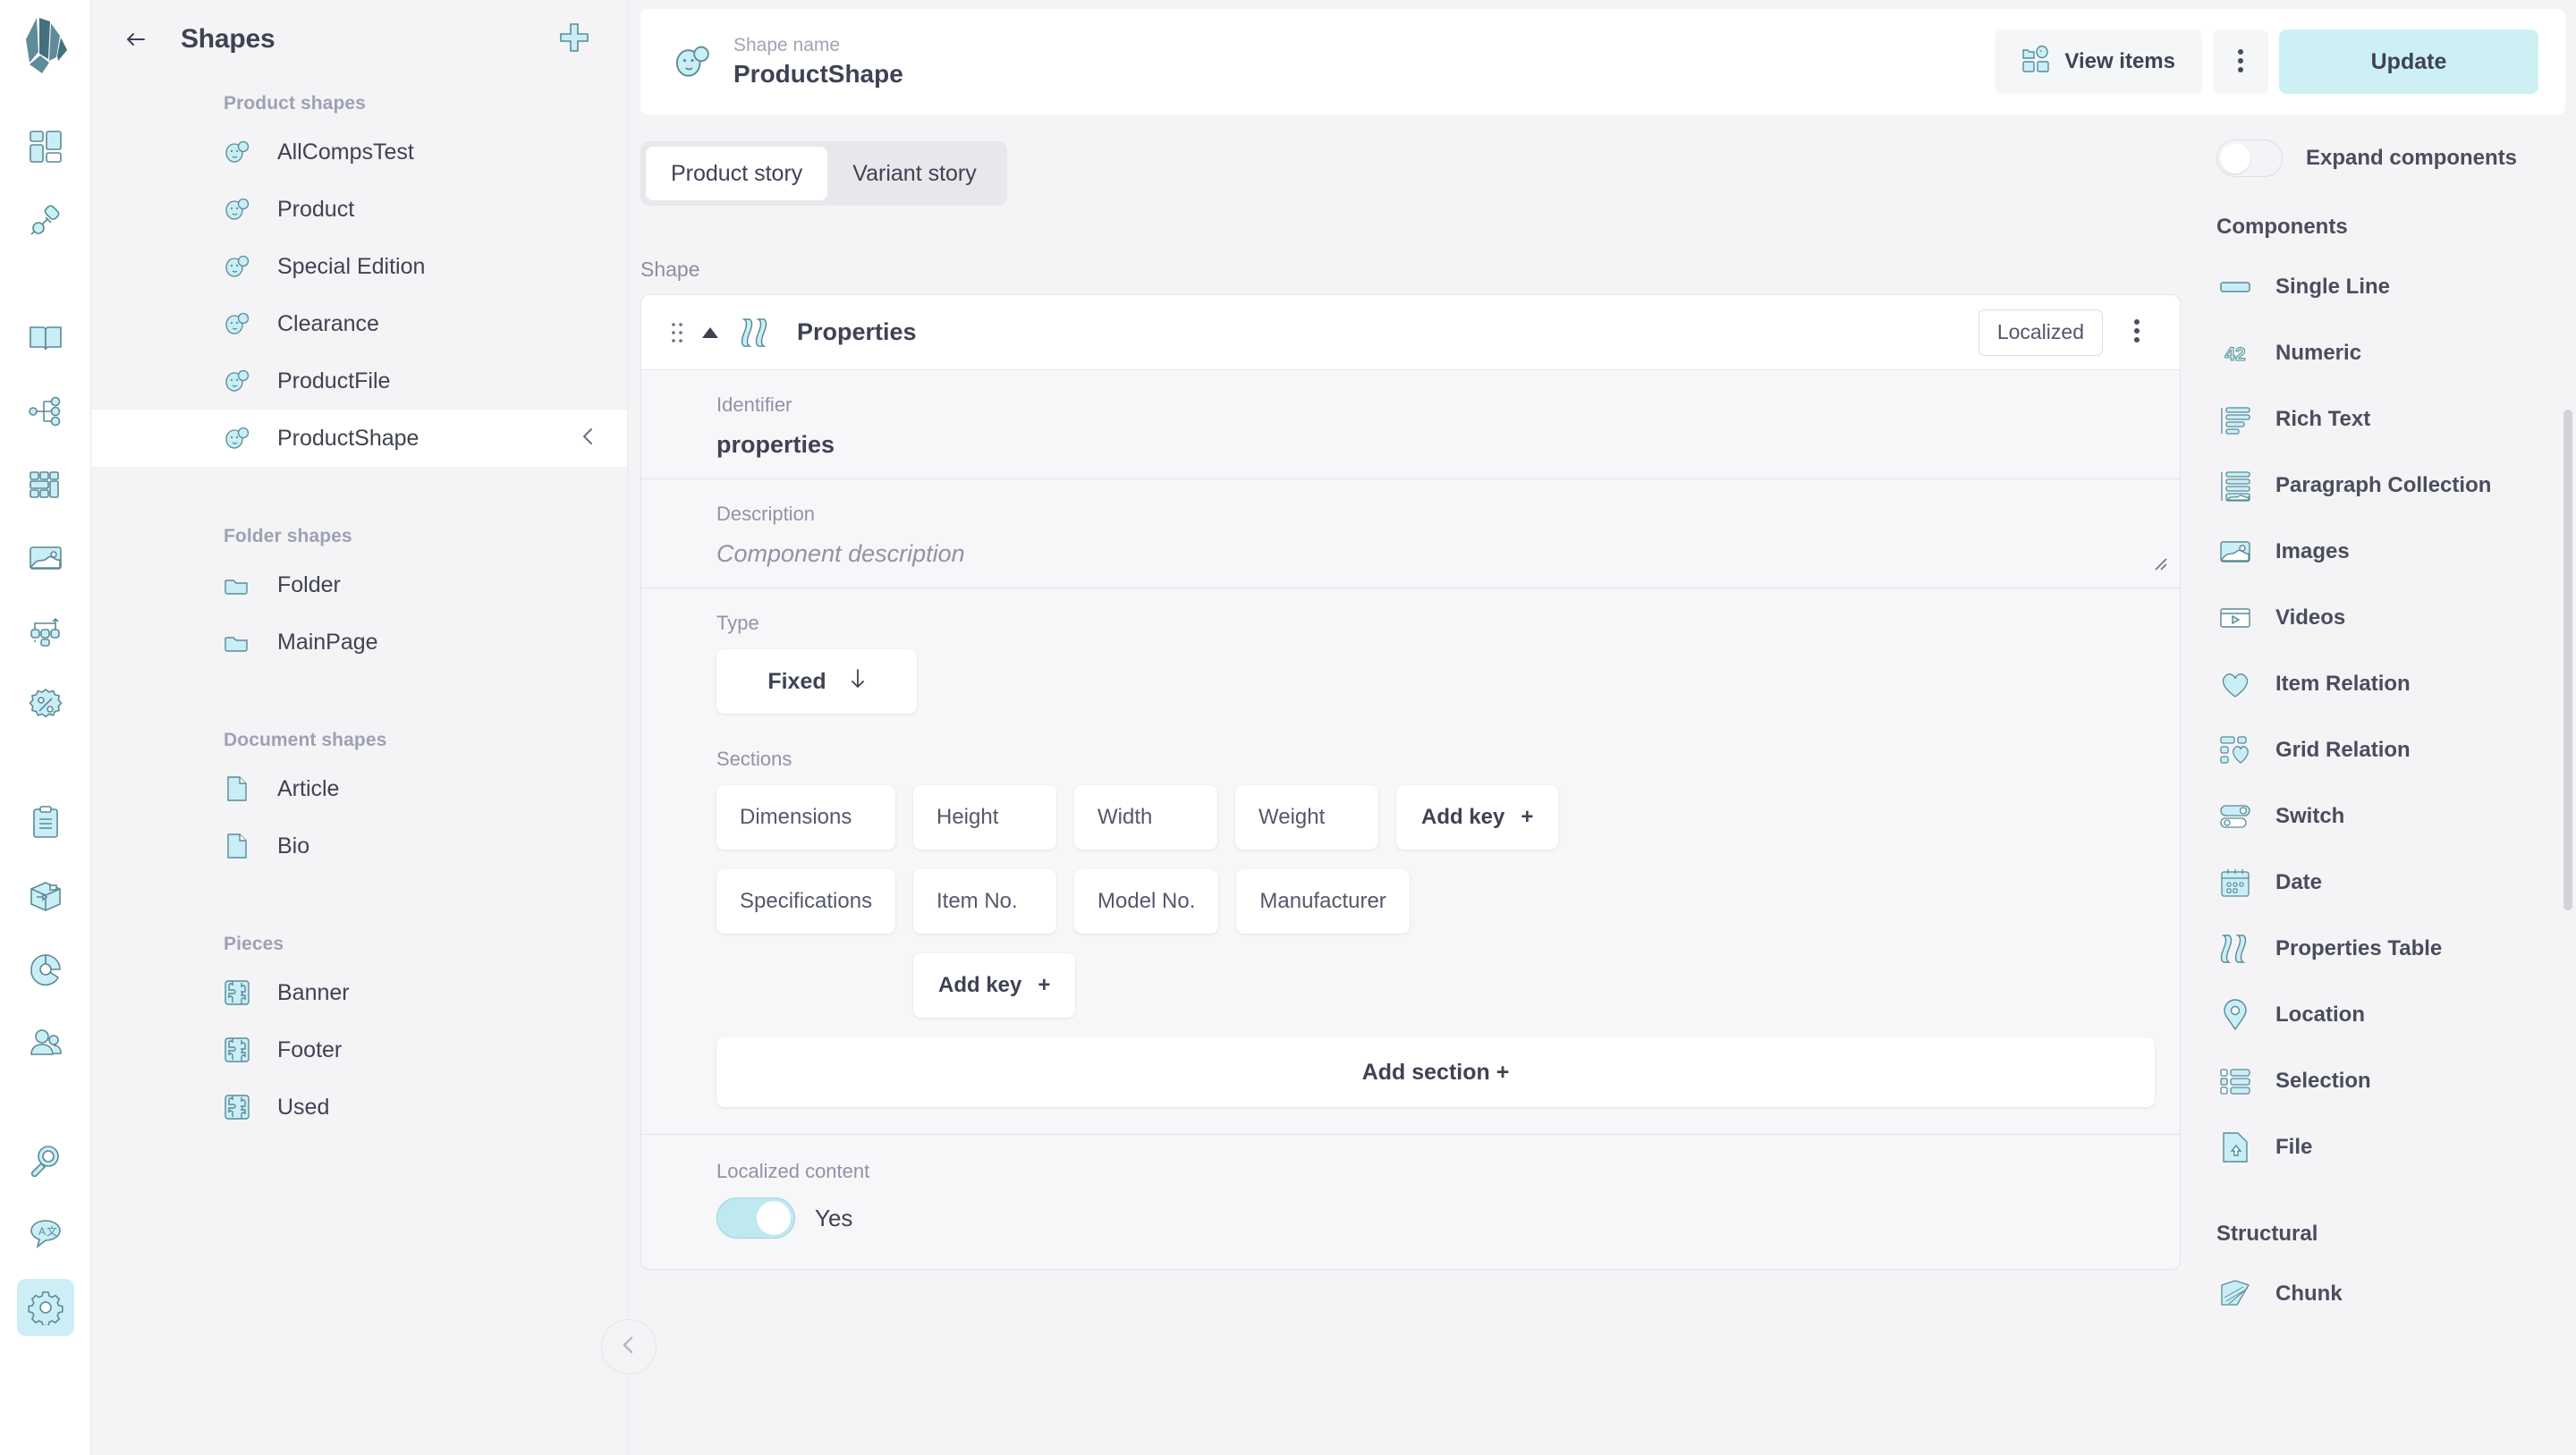  I want to click on identifier-label: Identifier, so click(754, 405).